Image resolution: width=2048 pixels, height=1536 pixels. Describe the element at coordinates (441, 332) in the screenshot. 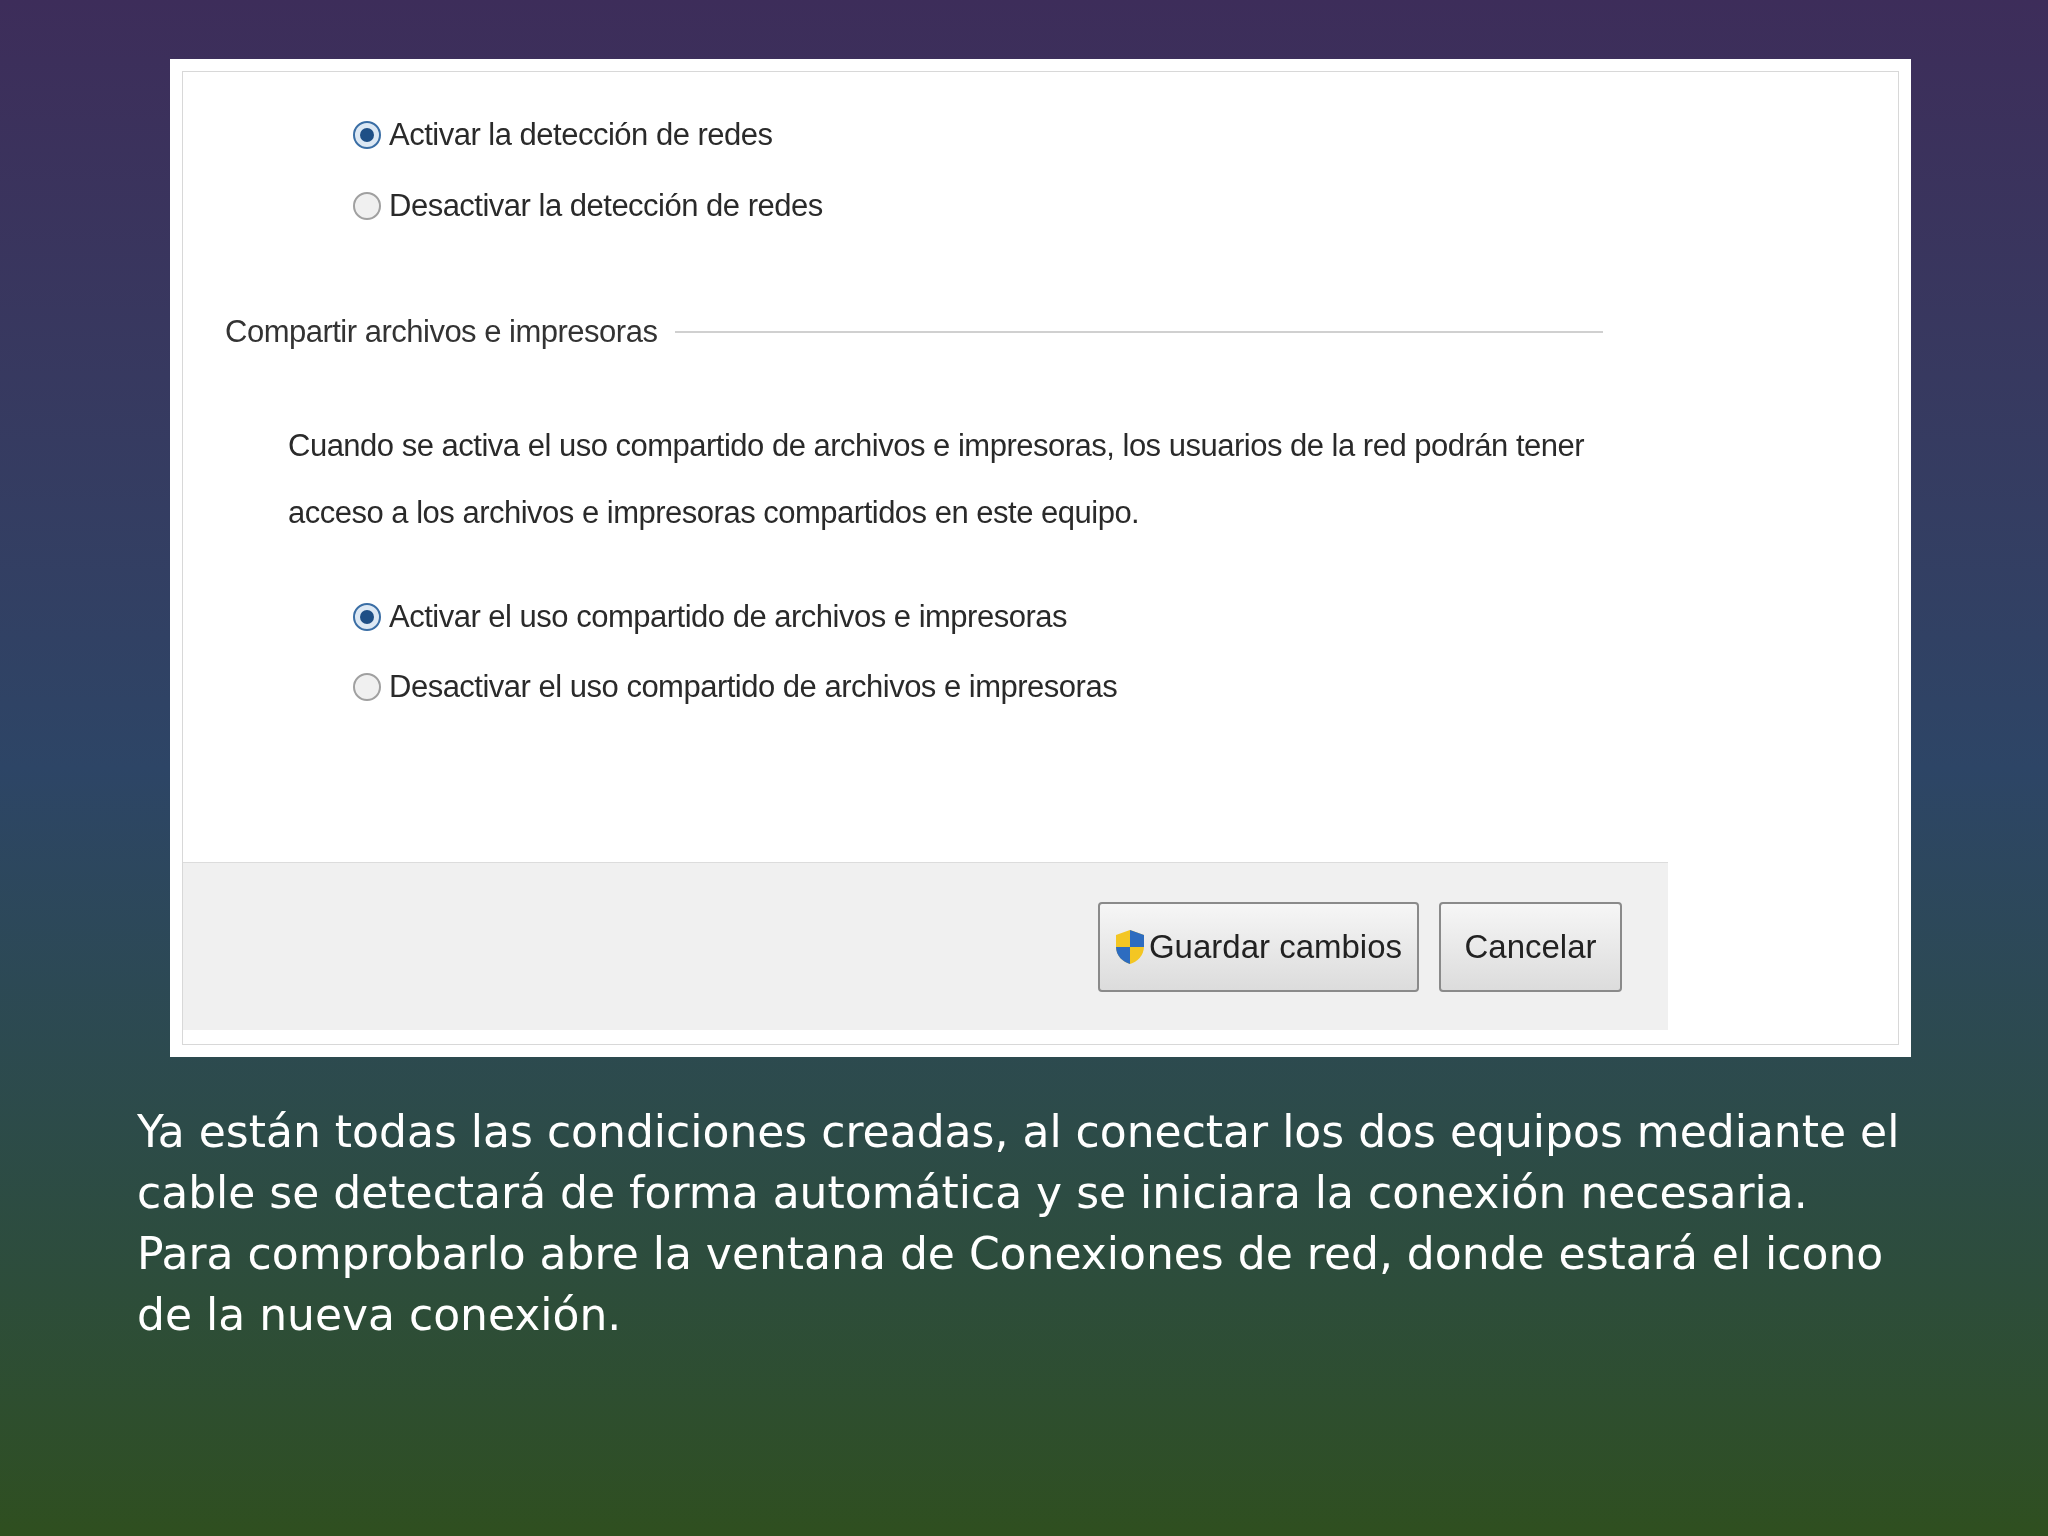

I see `section-heading: Compartir archivos e impresoras` at that location.